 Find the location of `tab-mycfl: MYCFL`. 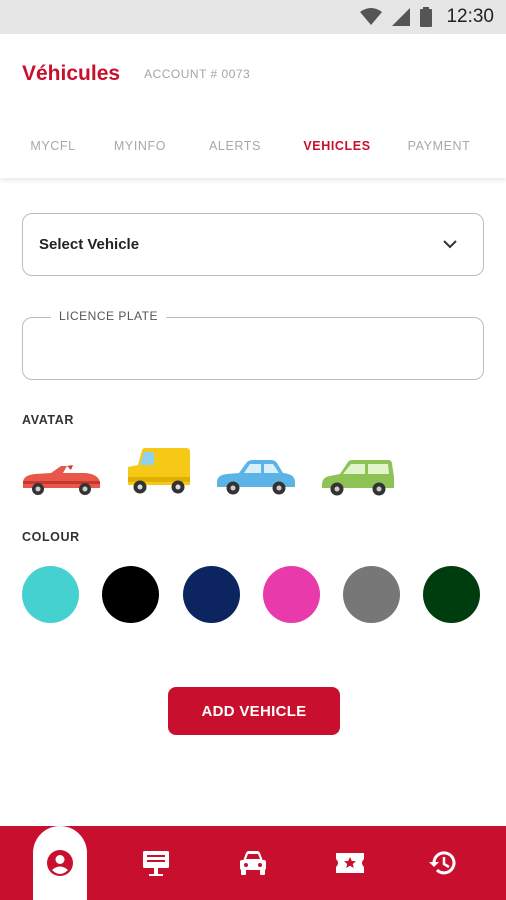

tab-mycfl: MYCFL is located at coordinates (53, 146).